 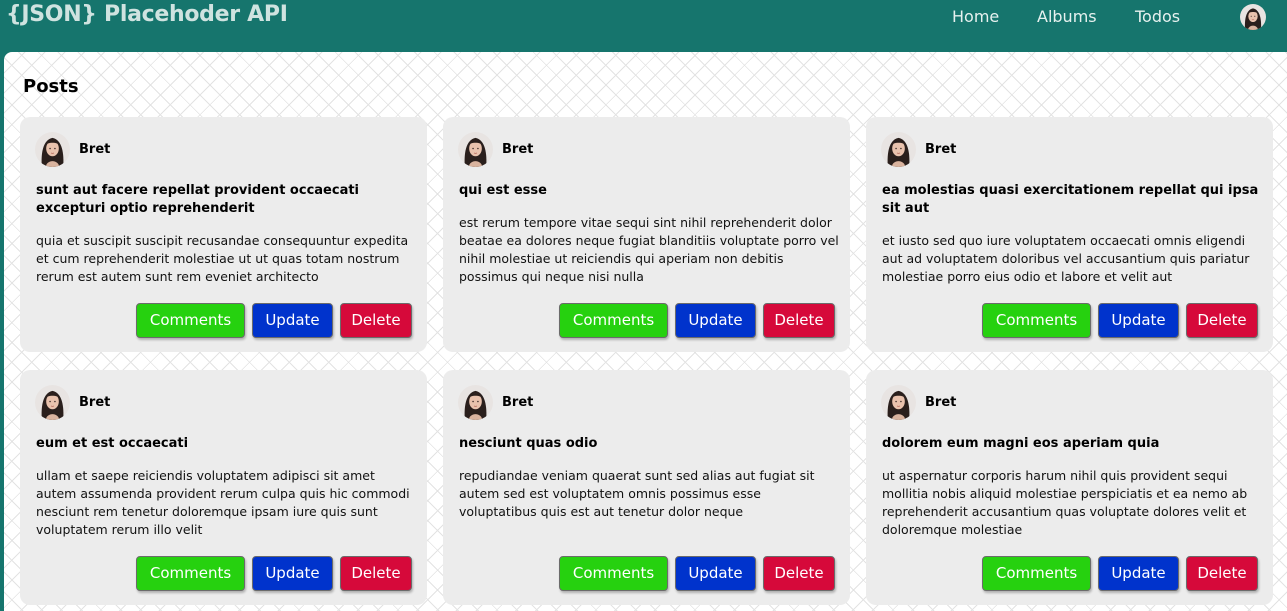 I want to click on brand-title: {JSON} Placehoder API, so click(x=147, y=14).